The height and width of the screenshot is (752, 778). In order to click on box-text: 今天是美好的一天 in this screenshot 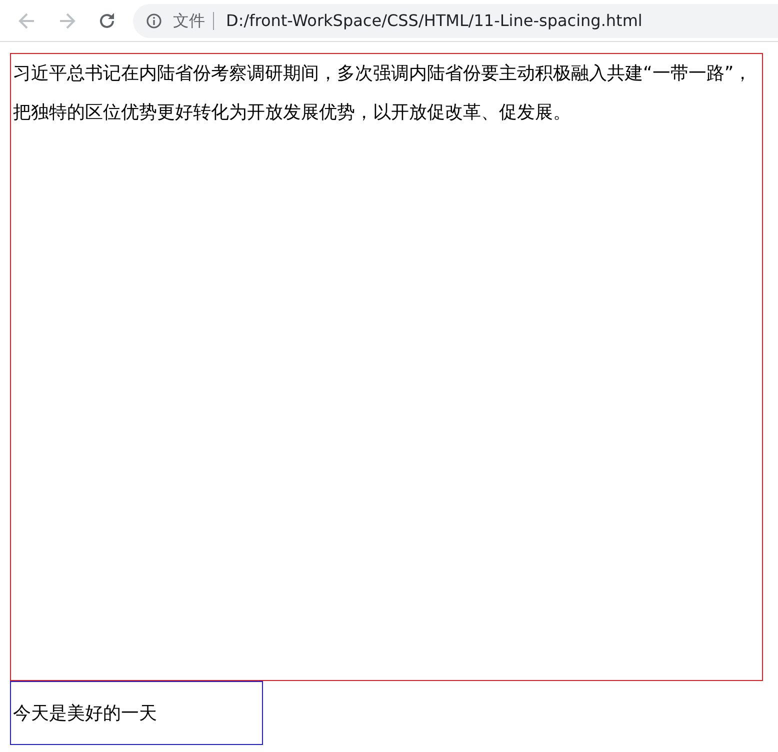, I will do `click(85, 713)`.